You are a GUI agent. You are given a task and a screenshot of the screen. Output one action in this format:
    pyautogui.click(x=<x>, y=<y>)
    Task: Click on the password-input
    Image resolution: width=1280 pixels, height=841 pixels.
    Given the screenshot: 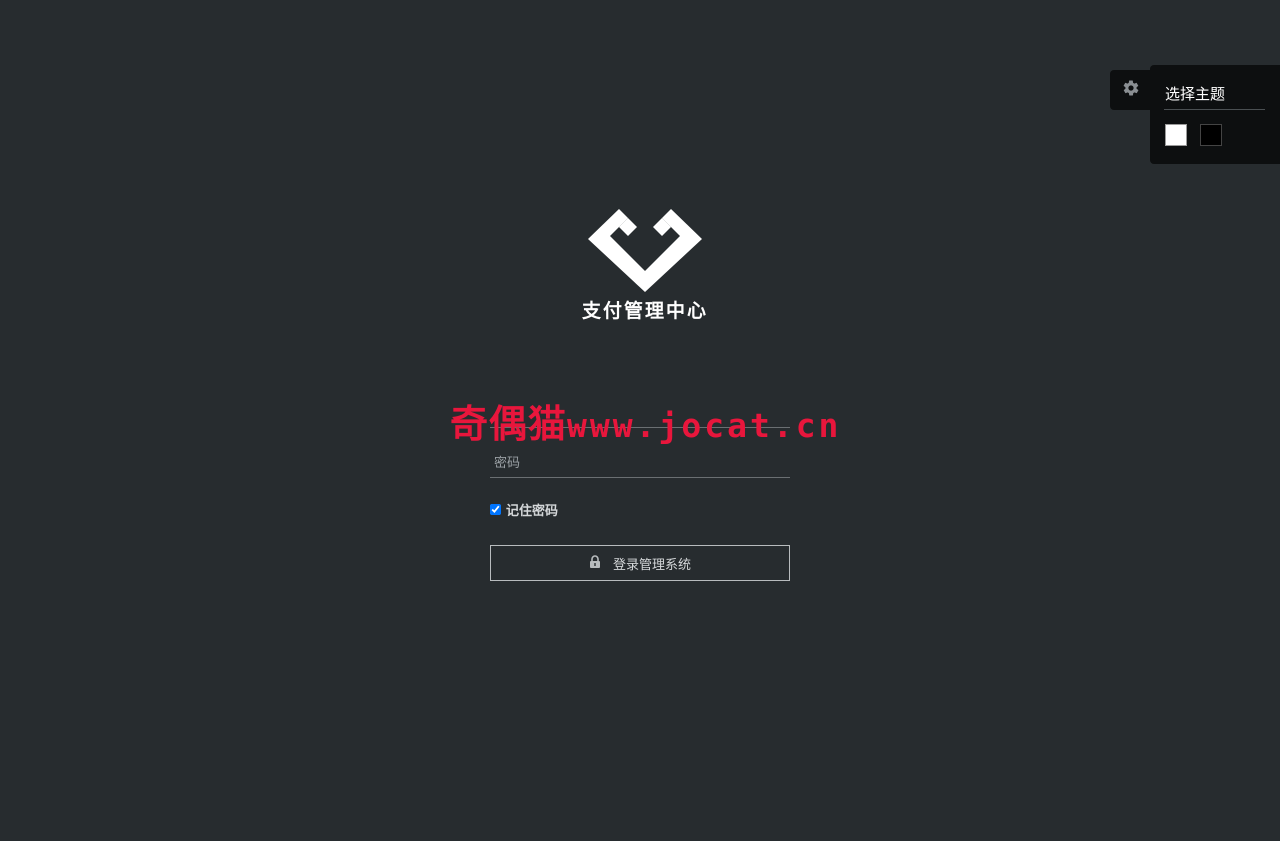 What is the action you would take?
    pyautogui.click(x=640, y=463)
    